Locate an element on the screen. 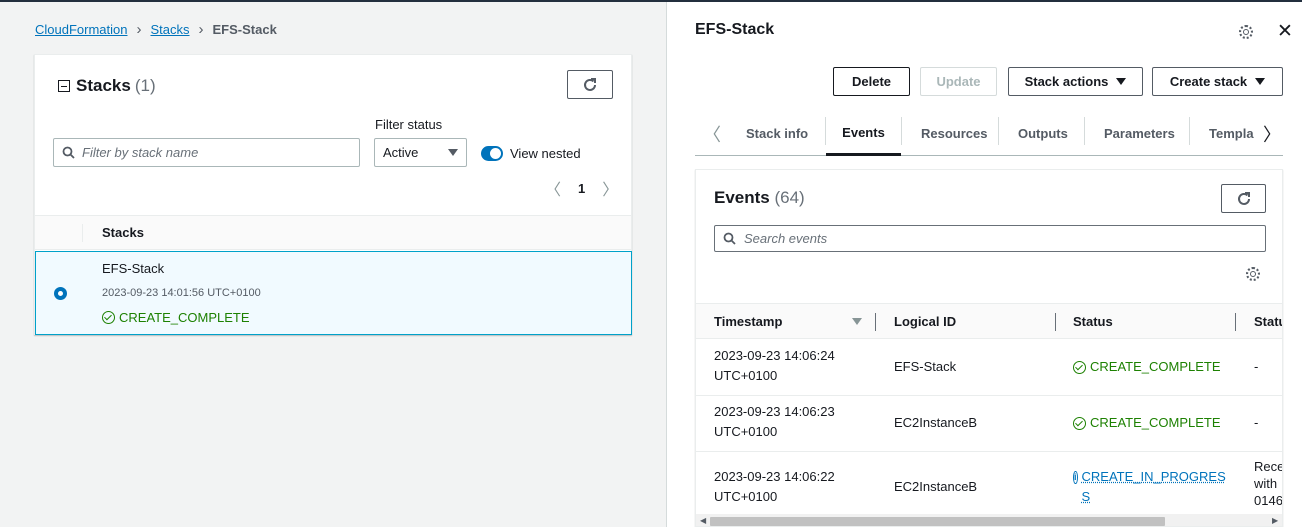 The width and height of the screenshot is (1302, 527). event-logical-id: EFS-Stack is located at coordinates (925, 366).